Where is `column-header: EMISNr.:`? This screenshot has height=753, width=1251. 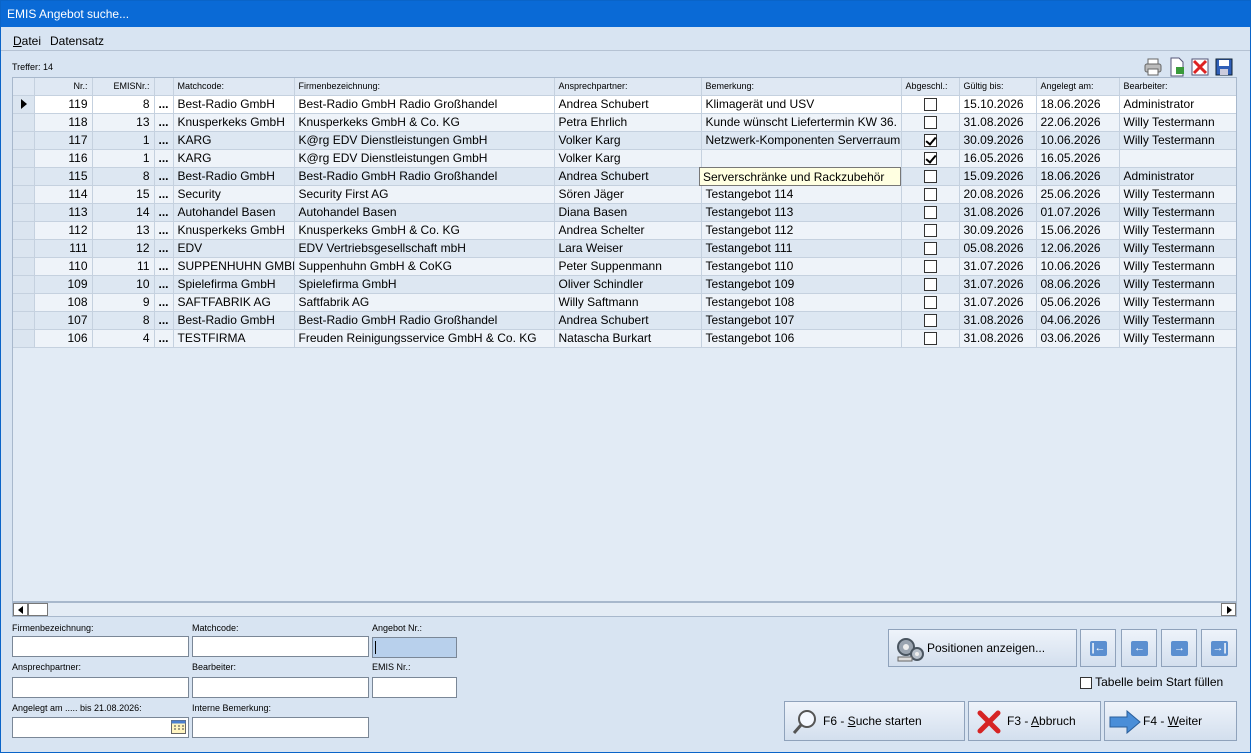 column-header: EMISNr.: is located at coordinates (123, 87).